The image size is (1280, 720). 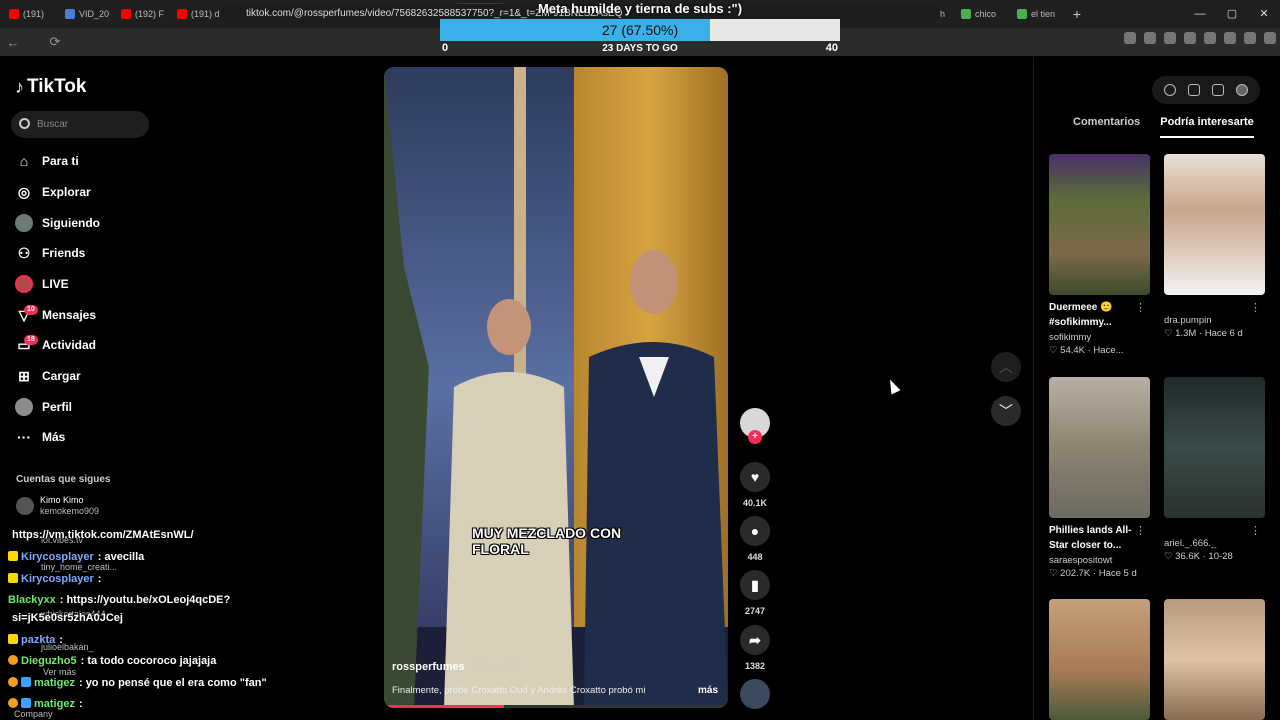 What do you see at coordinates (103, 535) in the screenshot?
I see `chat-text: https://vm.tiktok.com/ZMAtEsnWL/` at bounding box center [103, 535].